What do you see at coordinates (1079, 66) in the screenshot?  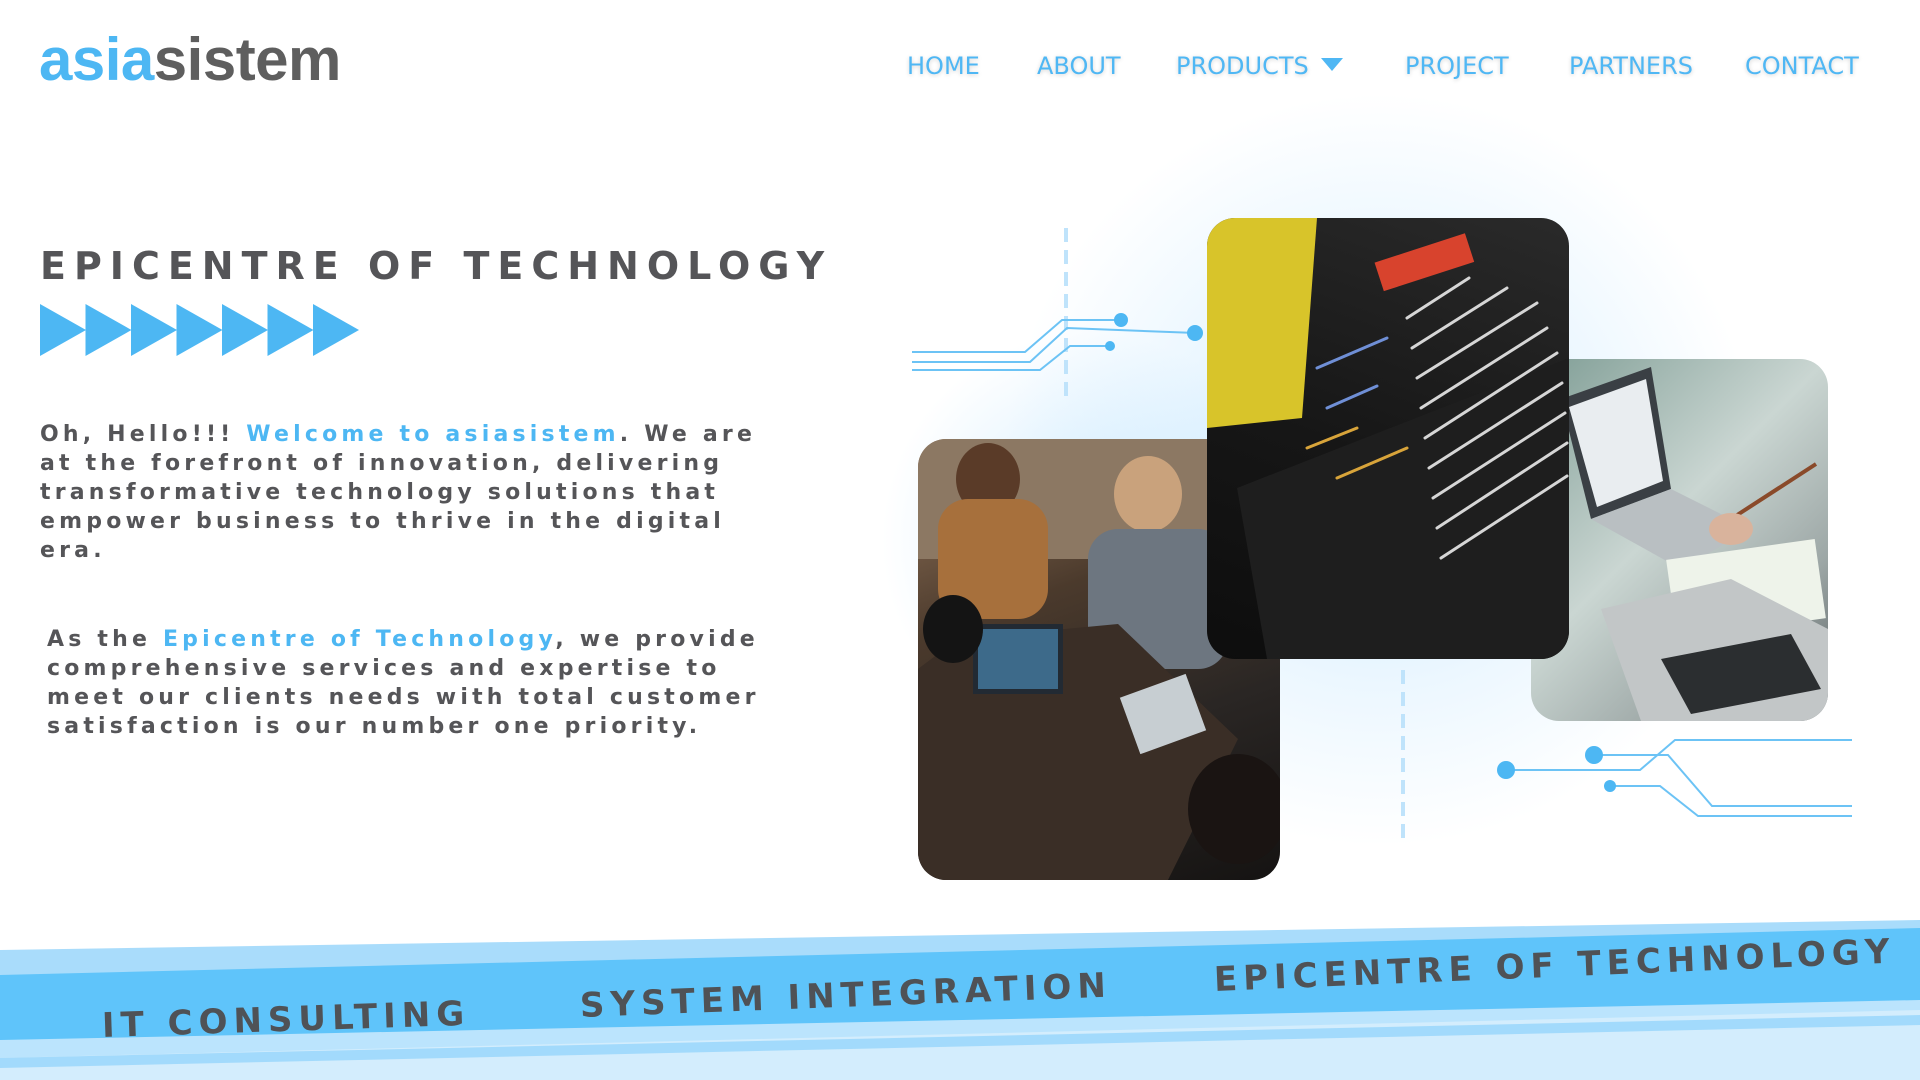 I see `nav-about: ABOUT` at bounding box center [1079, 66].